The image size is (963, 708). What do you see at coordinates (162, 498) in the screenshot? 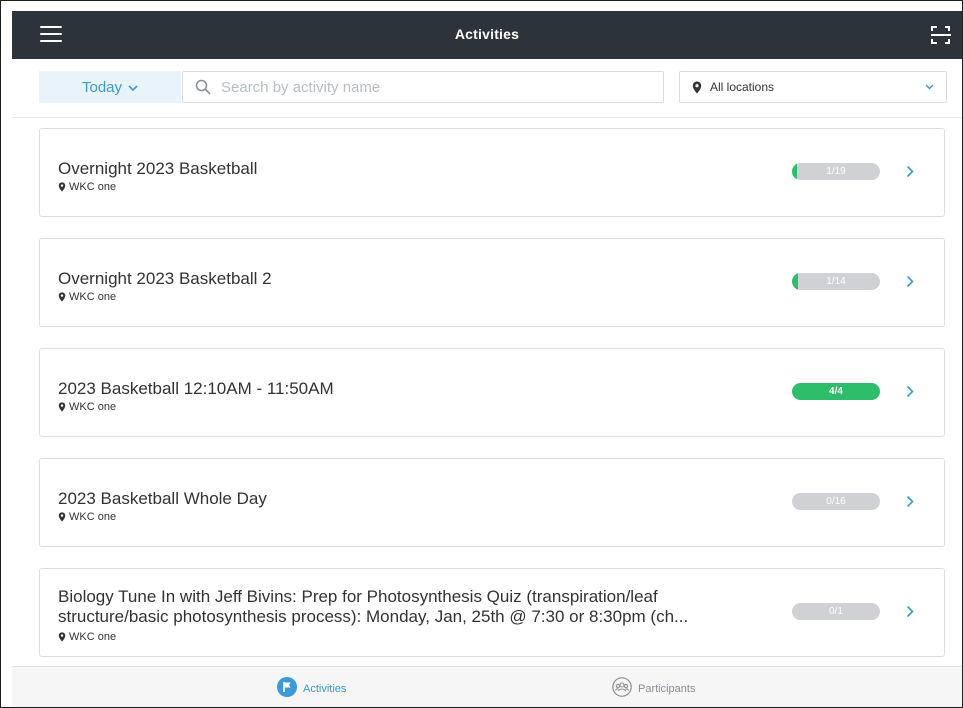
I see `activity-name: 2023 Basketball Whole Day` at bounding box center [162, 498].